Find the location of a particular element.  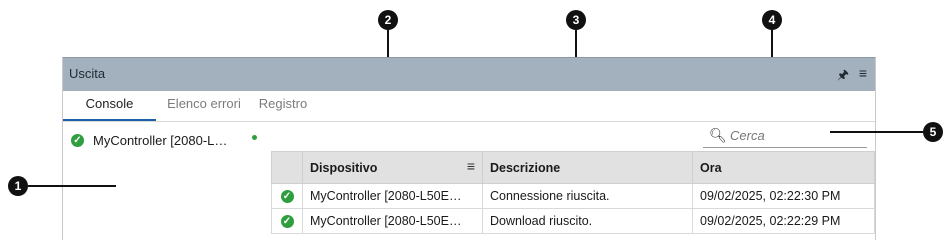

connection-status-dot is located at coordinates (254, 137).